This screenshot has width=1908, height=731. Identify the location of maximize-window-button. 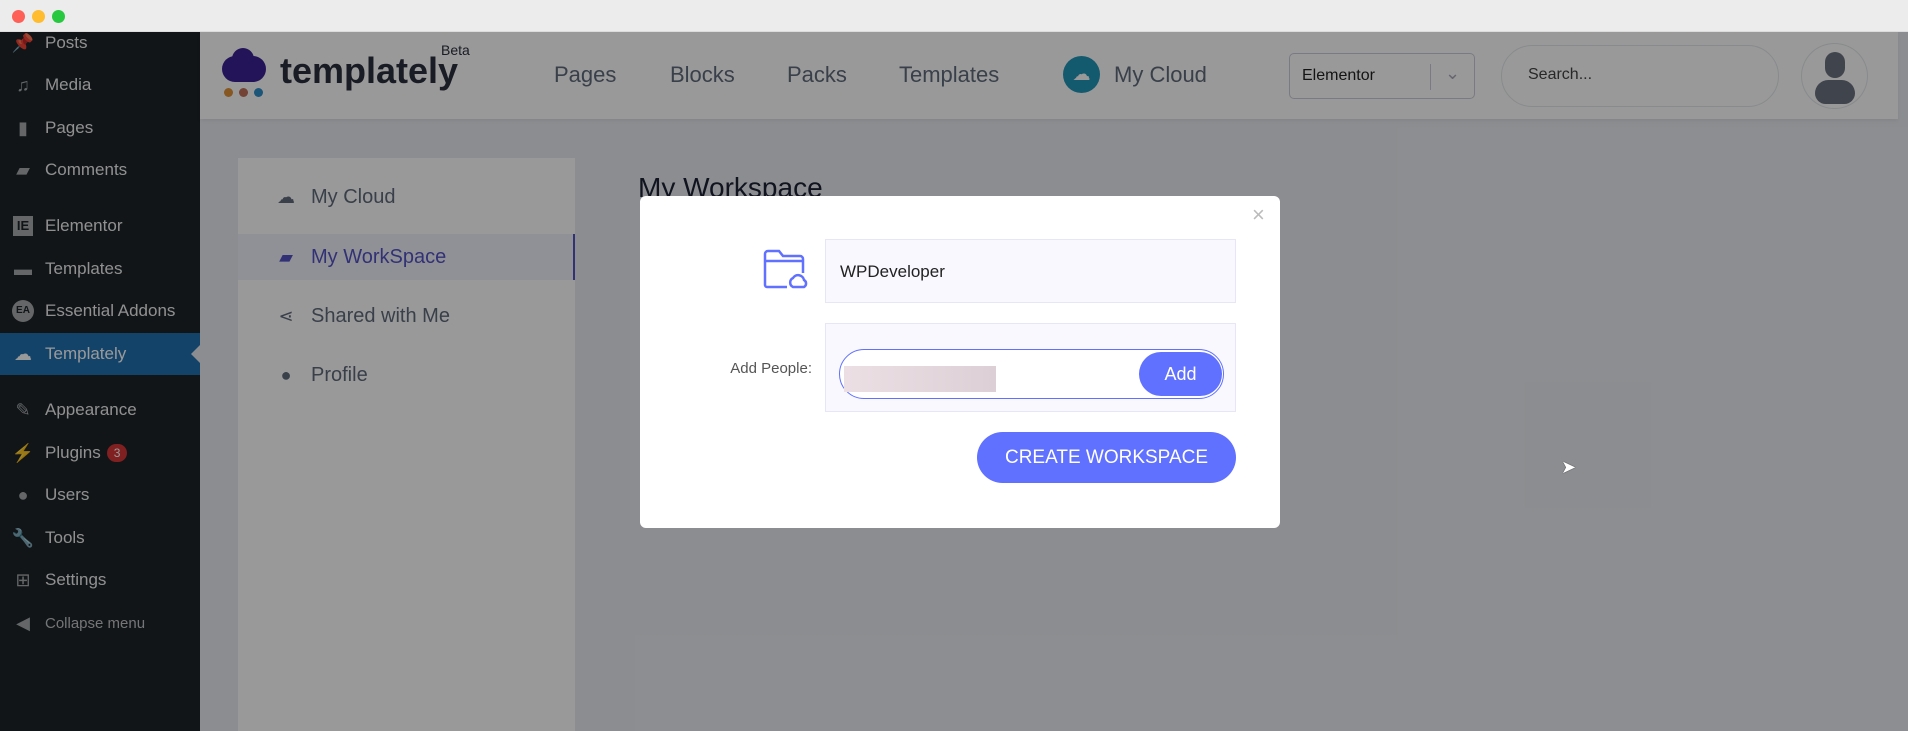
(58, 16).